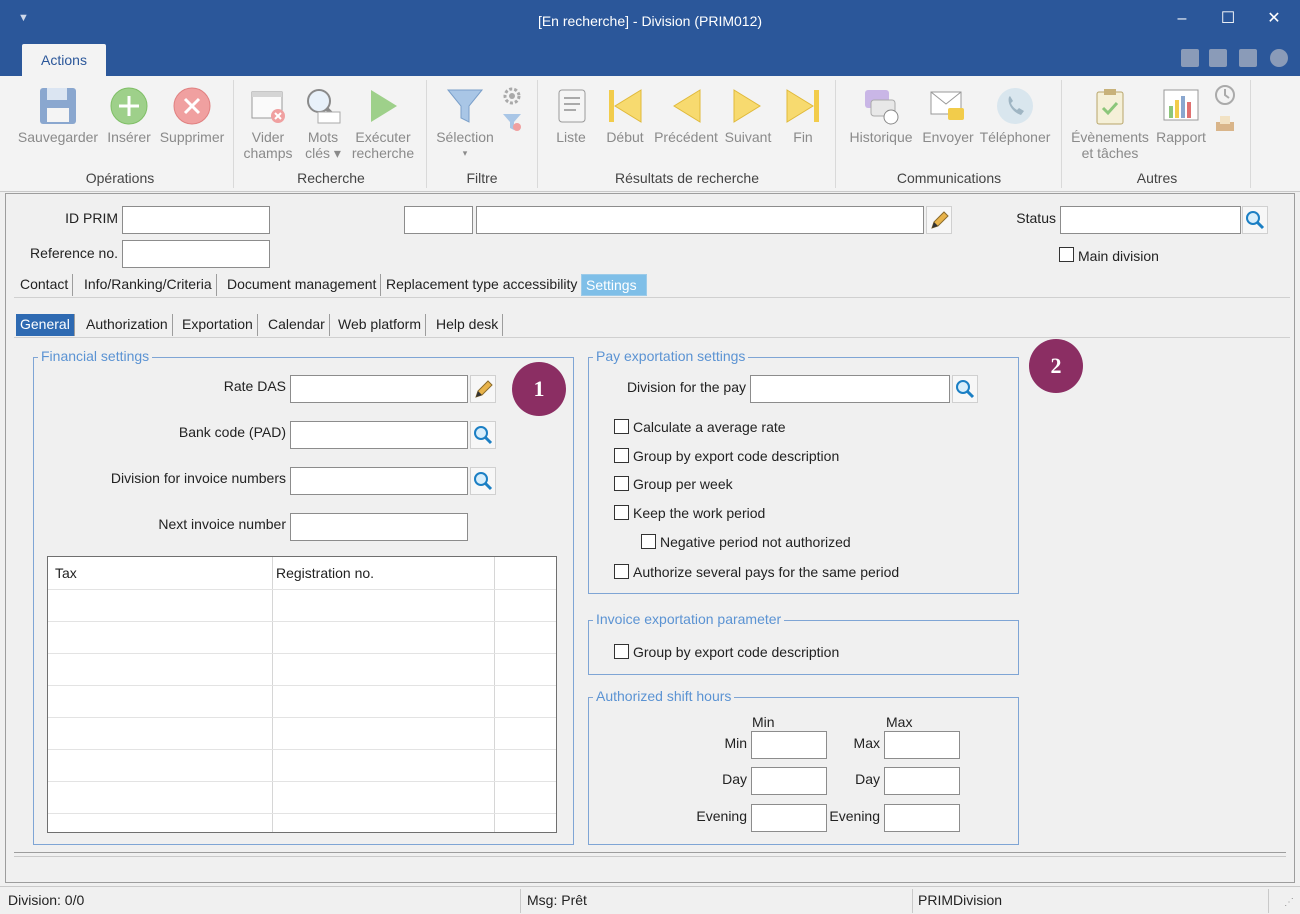 The height and width of the screenshot is (914, 1300). What do you see at coordinates (1015, 115) in the screenshot?
I see `phone-button: Téléphoner` at bounding box center [1015, 115].